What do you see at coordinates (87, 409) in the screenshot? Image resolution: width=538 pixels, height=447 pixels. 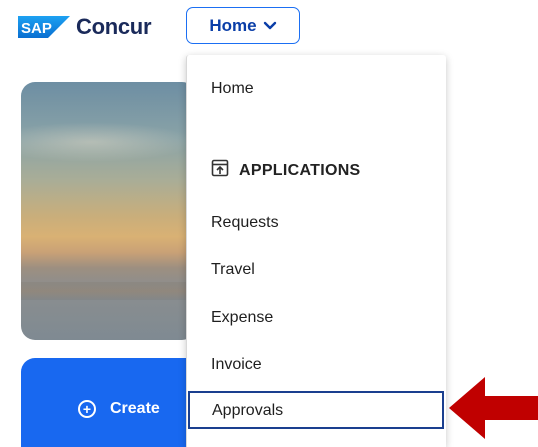 I see `plus-circle-icon: +` at bounding box center [87, 409].